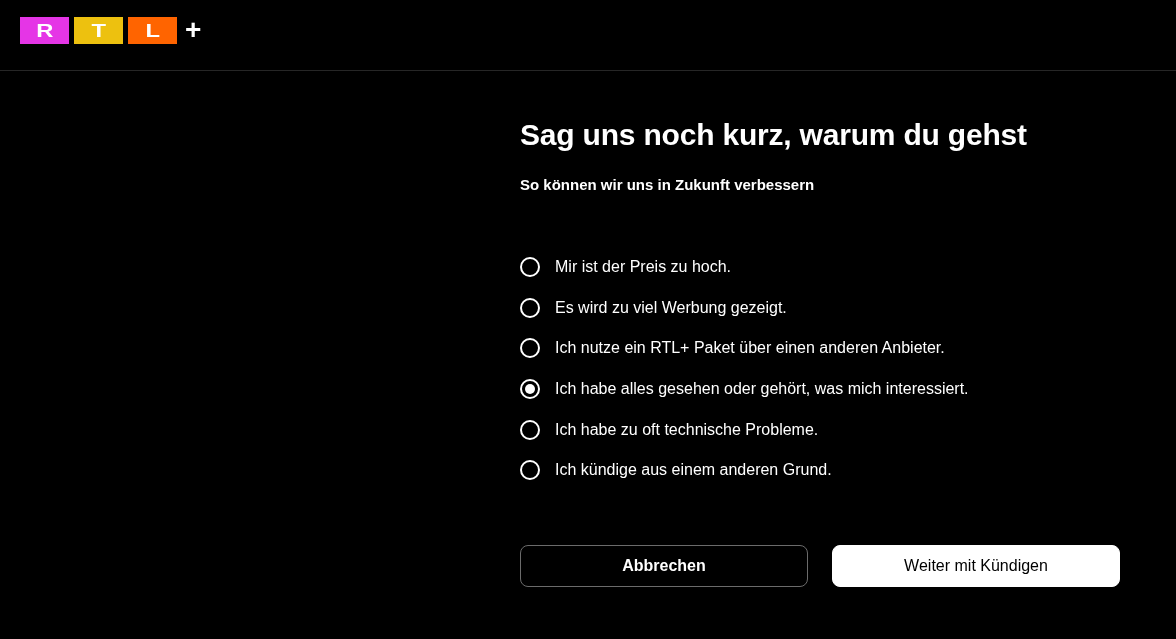  I want to click on page-subtitle: So können wir uns in Zukunft verbessern, so click(667, 185).